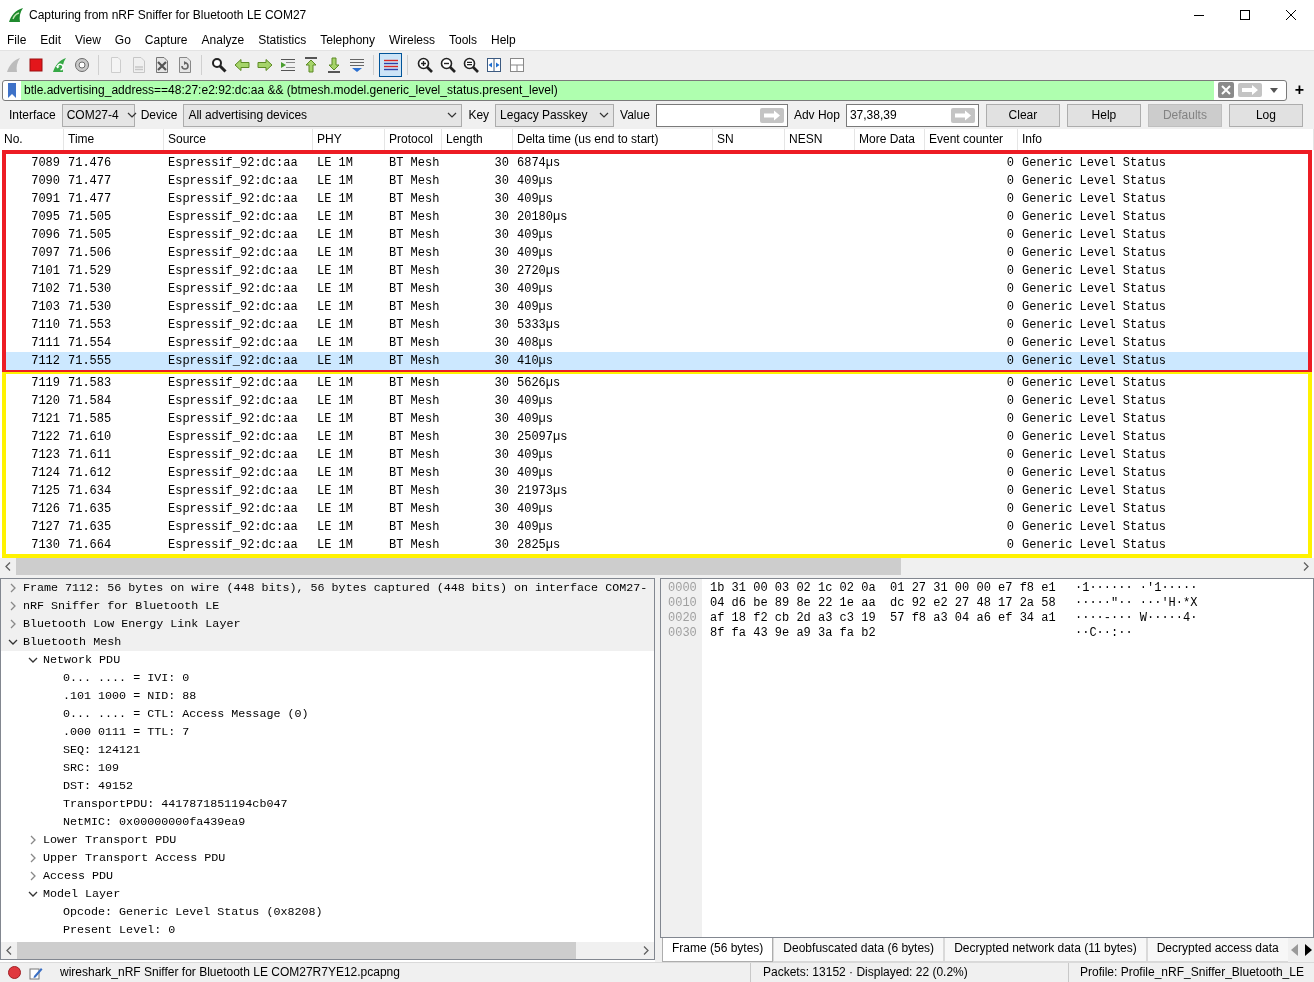 The width and height of the screenshot is (1314, 982). I want to click on resize-columns-icon, so click(493, 64).